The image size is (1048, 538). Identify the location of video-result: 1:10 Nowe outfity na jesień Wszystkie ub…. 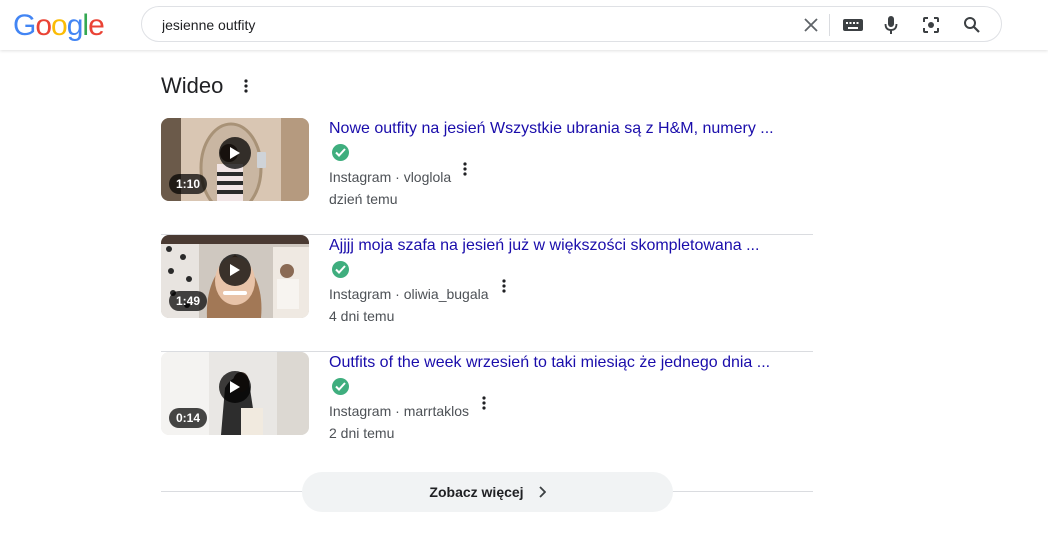
(487, 176).